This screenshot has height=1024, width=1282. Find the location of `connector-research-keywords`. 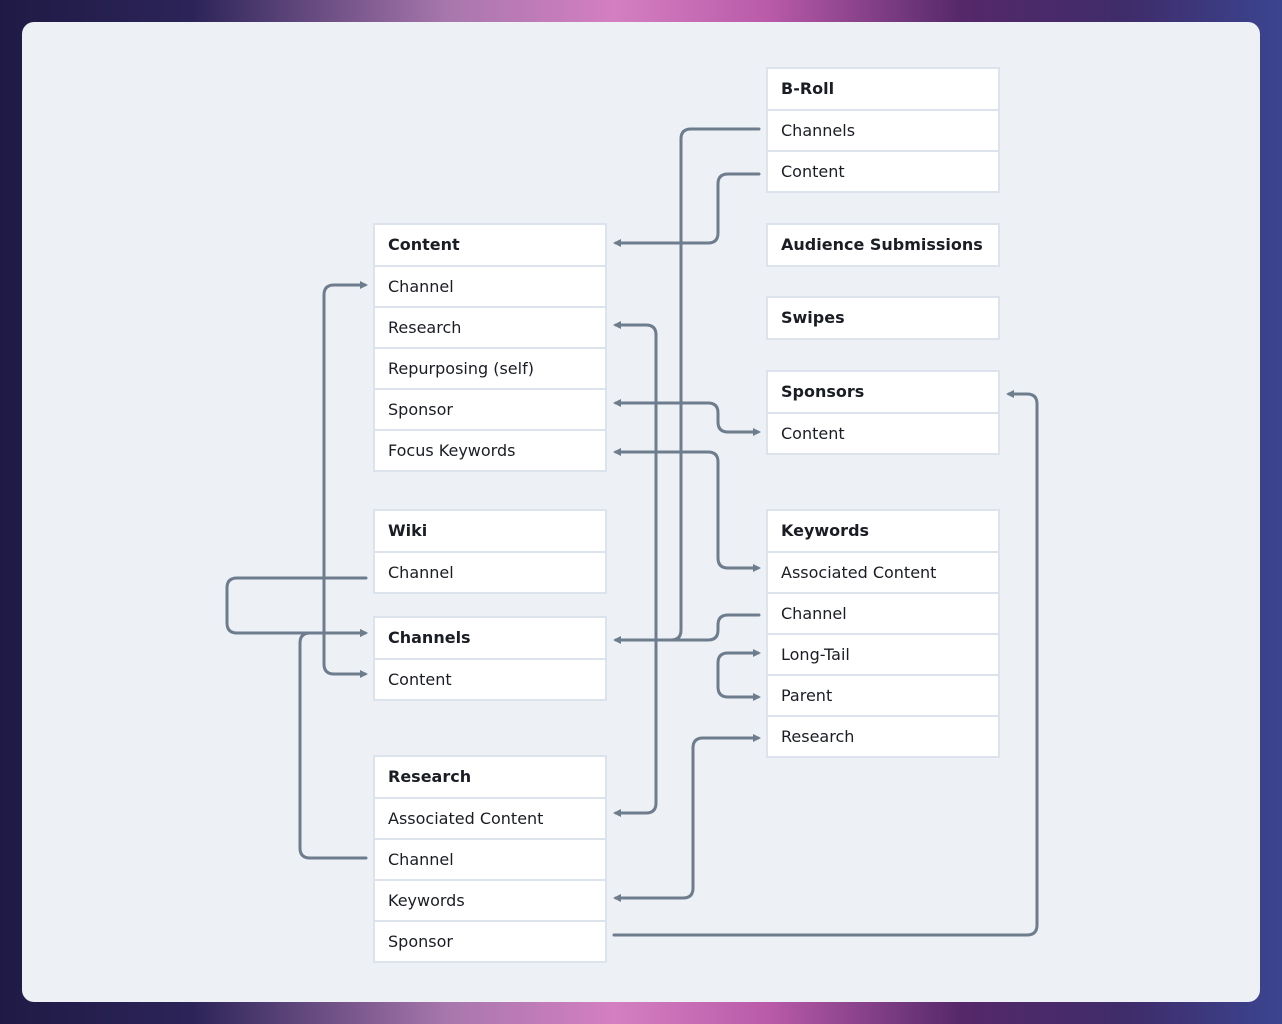

connector-research-keywords is located at coordinates (687, 818).